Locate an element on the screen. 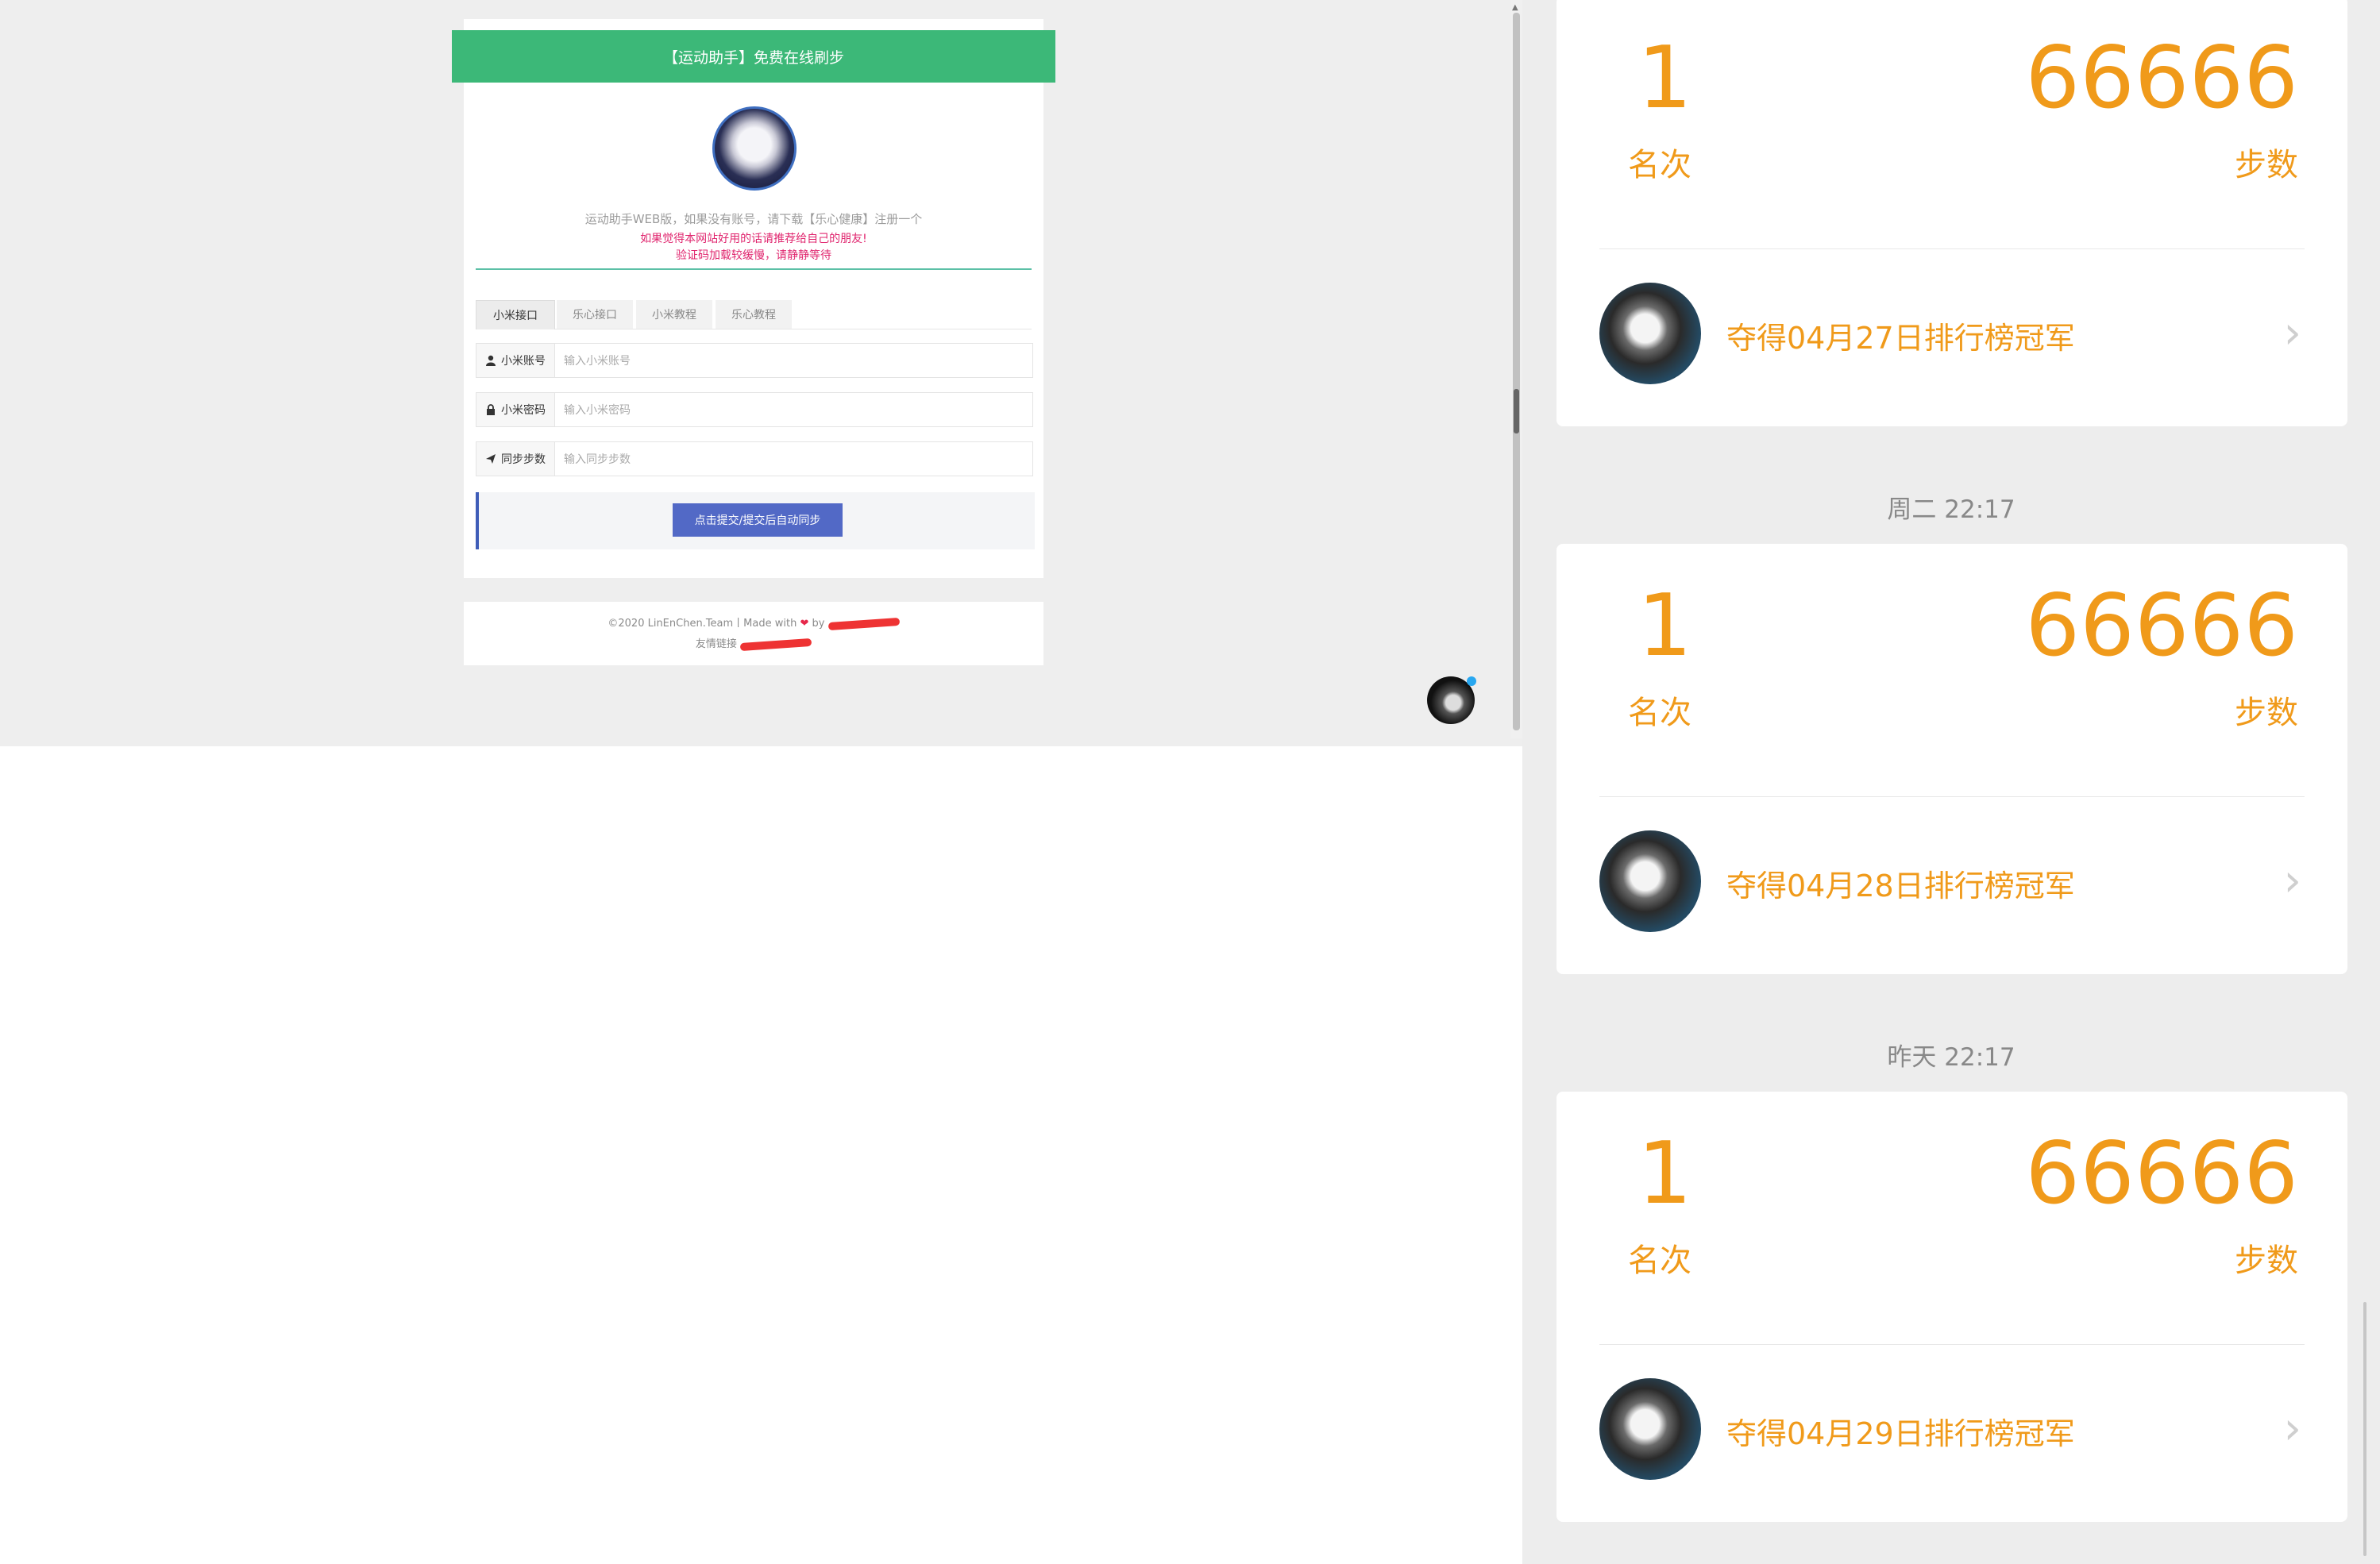  account-field: 小米账号 is located at coordinates (754, 360).